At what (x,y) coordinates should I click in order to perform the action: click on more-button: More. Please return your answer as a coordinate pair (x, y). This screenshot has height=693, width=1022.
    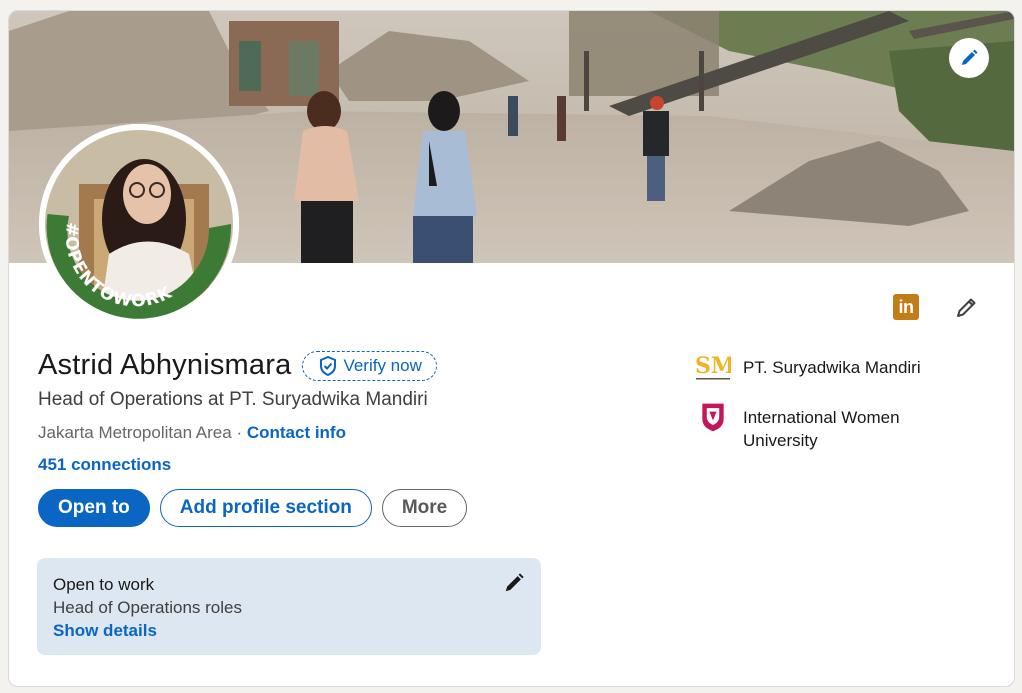
    Looking at the image, I should click on (424, 508).